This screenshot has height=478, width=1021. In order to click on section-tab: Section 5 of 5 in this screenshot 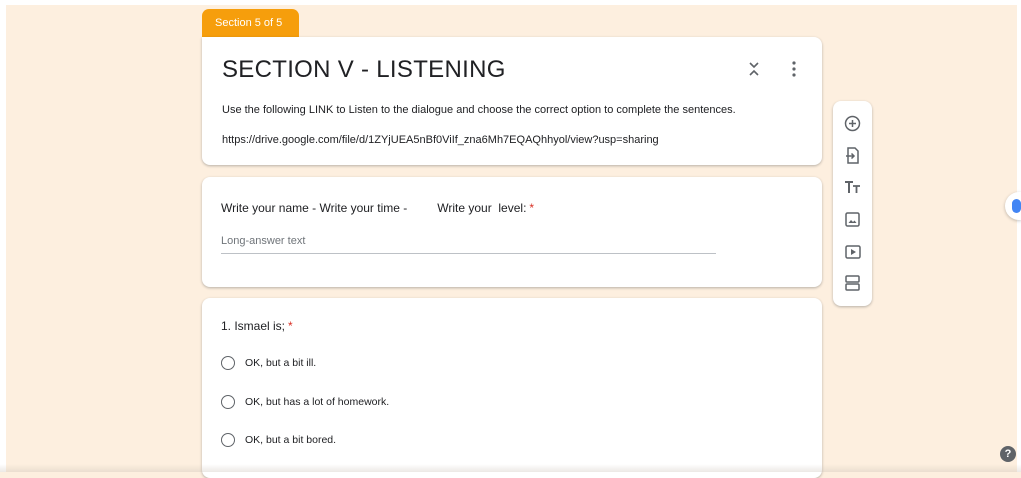, I will do `click(250, 24)`.